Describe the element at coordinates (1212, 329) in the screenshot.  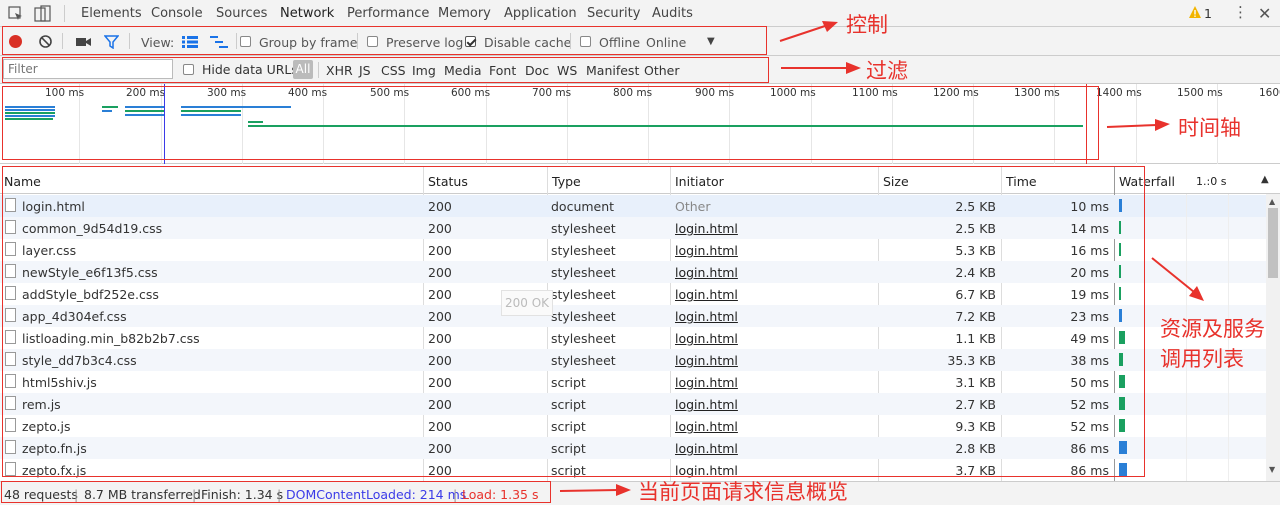
I see `annotation-label-list-line1: 资源及服务` at that location.